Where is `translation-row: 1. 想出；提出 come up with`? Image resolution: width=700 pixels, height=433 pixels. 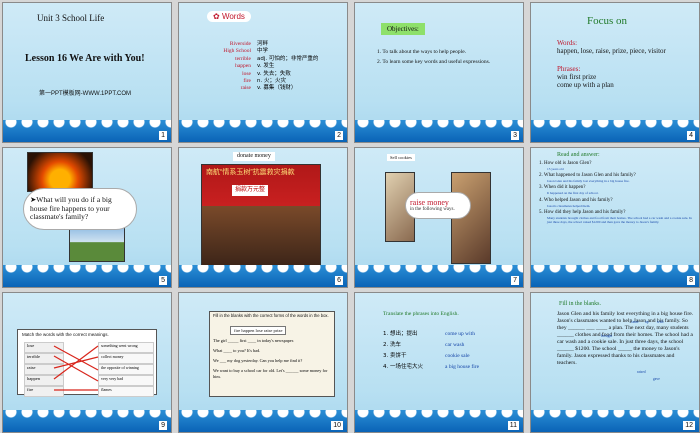 translation-row: 1. 想出；提出 come up with is located at coordinates (448, 334).